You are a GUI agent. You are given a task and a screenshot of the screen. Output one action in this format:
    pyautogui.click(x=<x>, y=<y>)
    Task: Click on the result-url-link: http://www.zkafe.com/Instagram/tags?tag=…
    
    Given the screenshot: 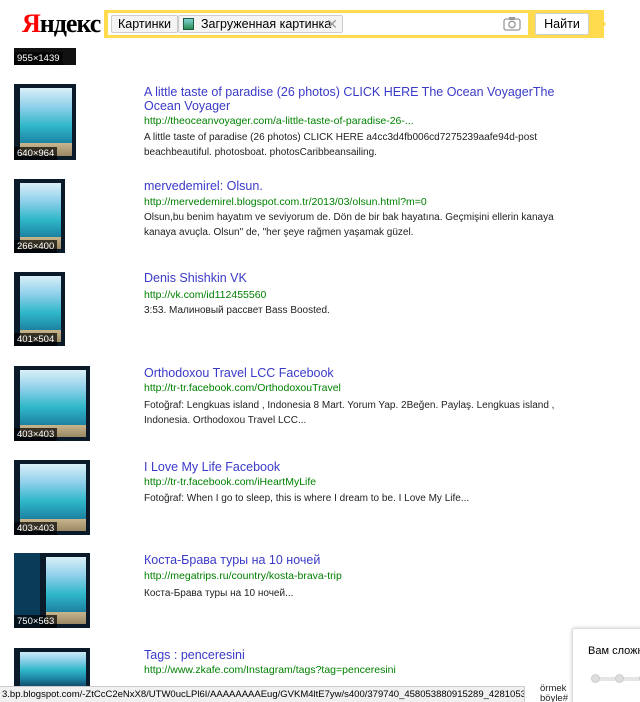 What is the action you would take?
    pyautogui.click(x=270, y=670)
    